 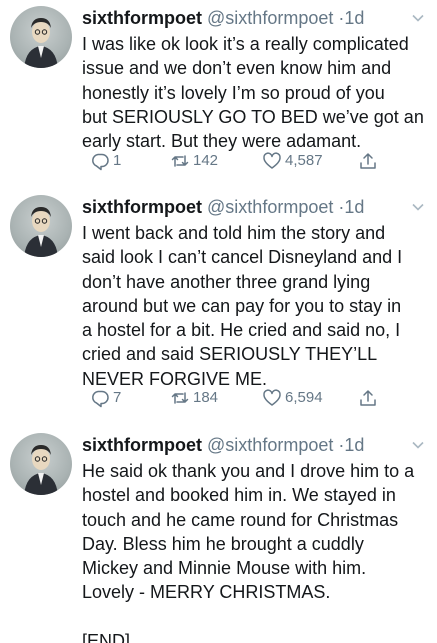 What do you see at coordinates (117, 397) in the screenshot?
I see `reply-count: 7` at bounding box center [117, 397].